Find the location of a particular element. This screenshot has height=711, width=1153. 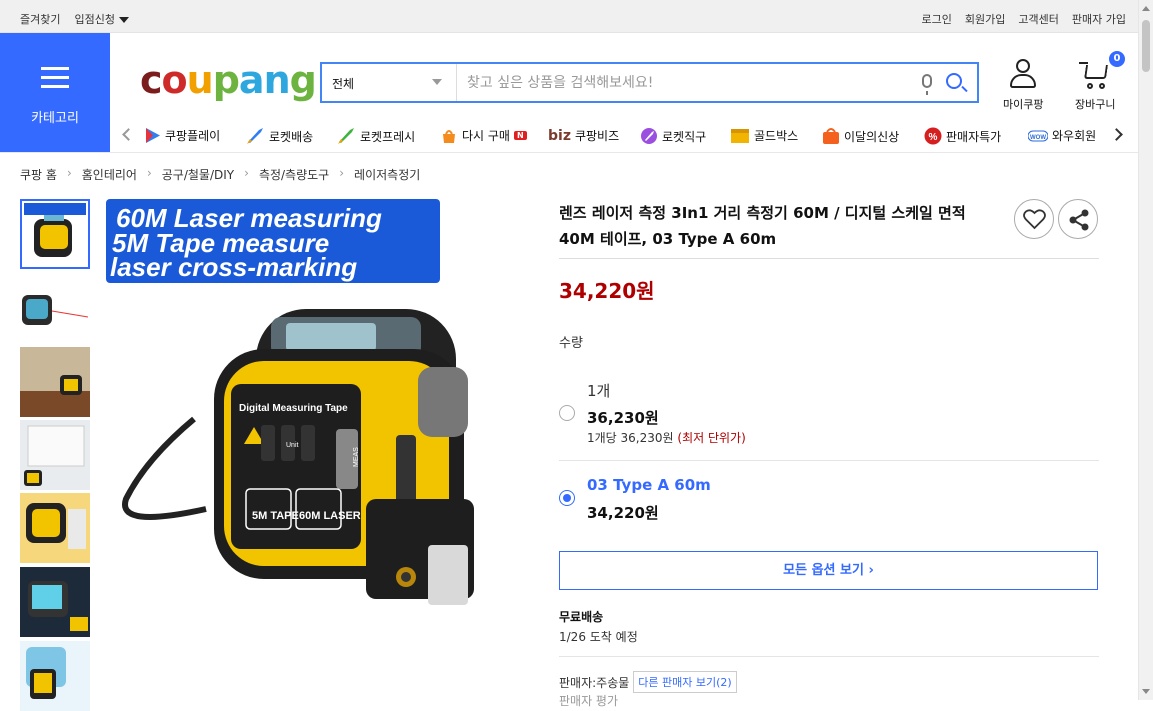

device-laser-label: 60M LASER is located at coordinates (330, 516).